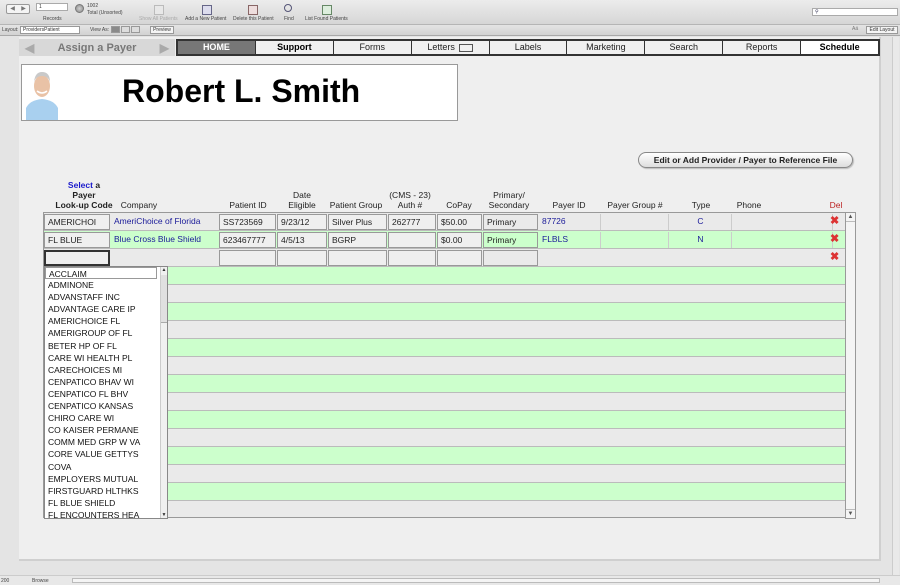 The image size is (900, 585). Describe the element at coordinates (40, 581) in the screenshot. I see `mode-select: Browse` at that location.